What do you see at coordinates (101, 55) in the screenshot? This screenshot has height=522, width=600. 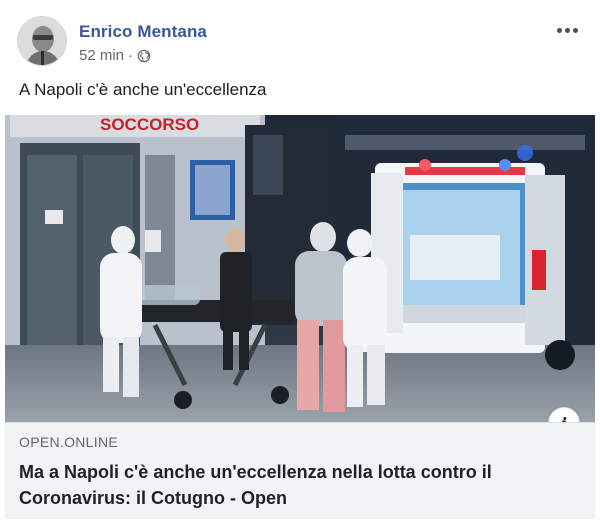 I see `post-timestamp: 52 min` at bounding box center [101, 55].